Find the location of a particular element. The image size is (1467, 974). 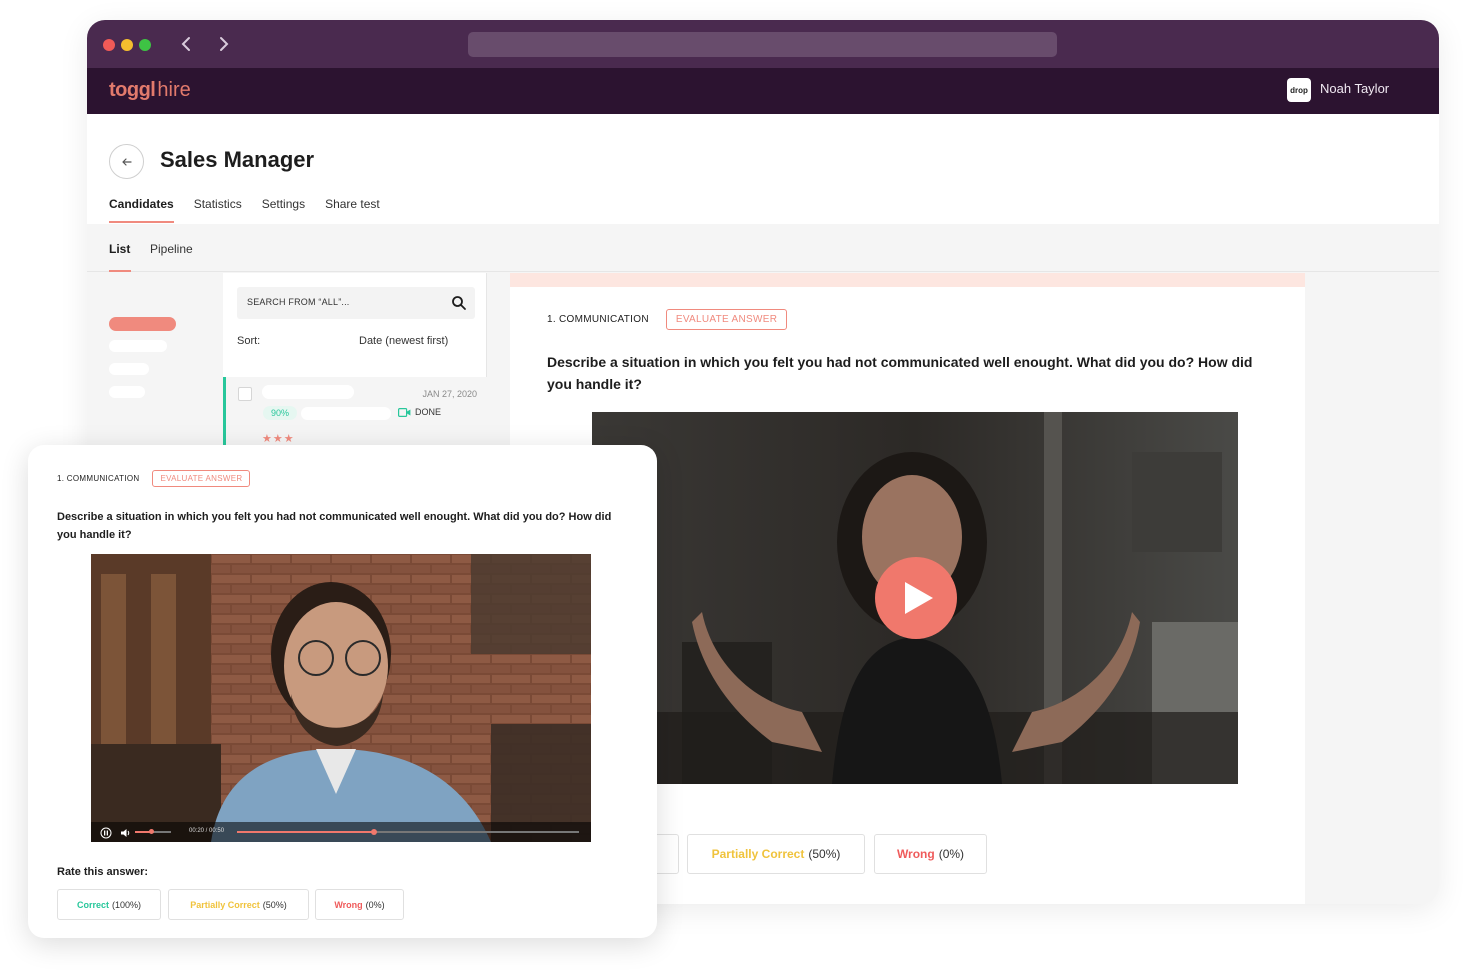

toggl-hire-logo: toggl hire is located at coordinates (150, 90).